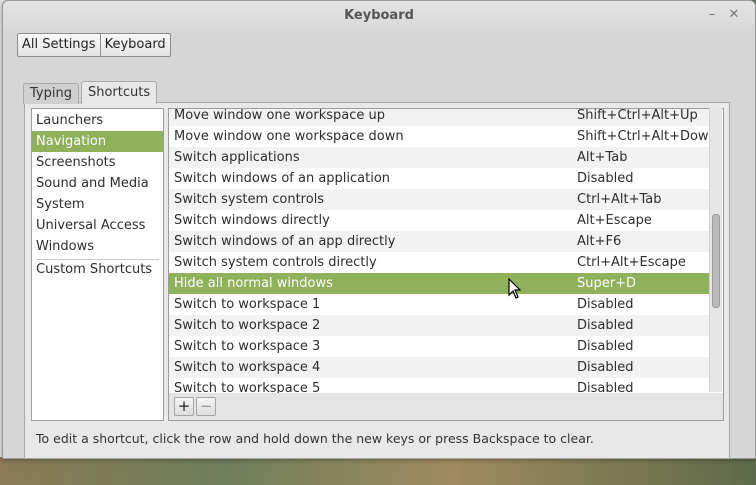 The height and width of the screenshot is (485, 756). Describe the element at coordinates (249, 199) in the screenshot. I see `shortcut-name: Switch system controls` at that location.